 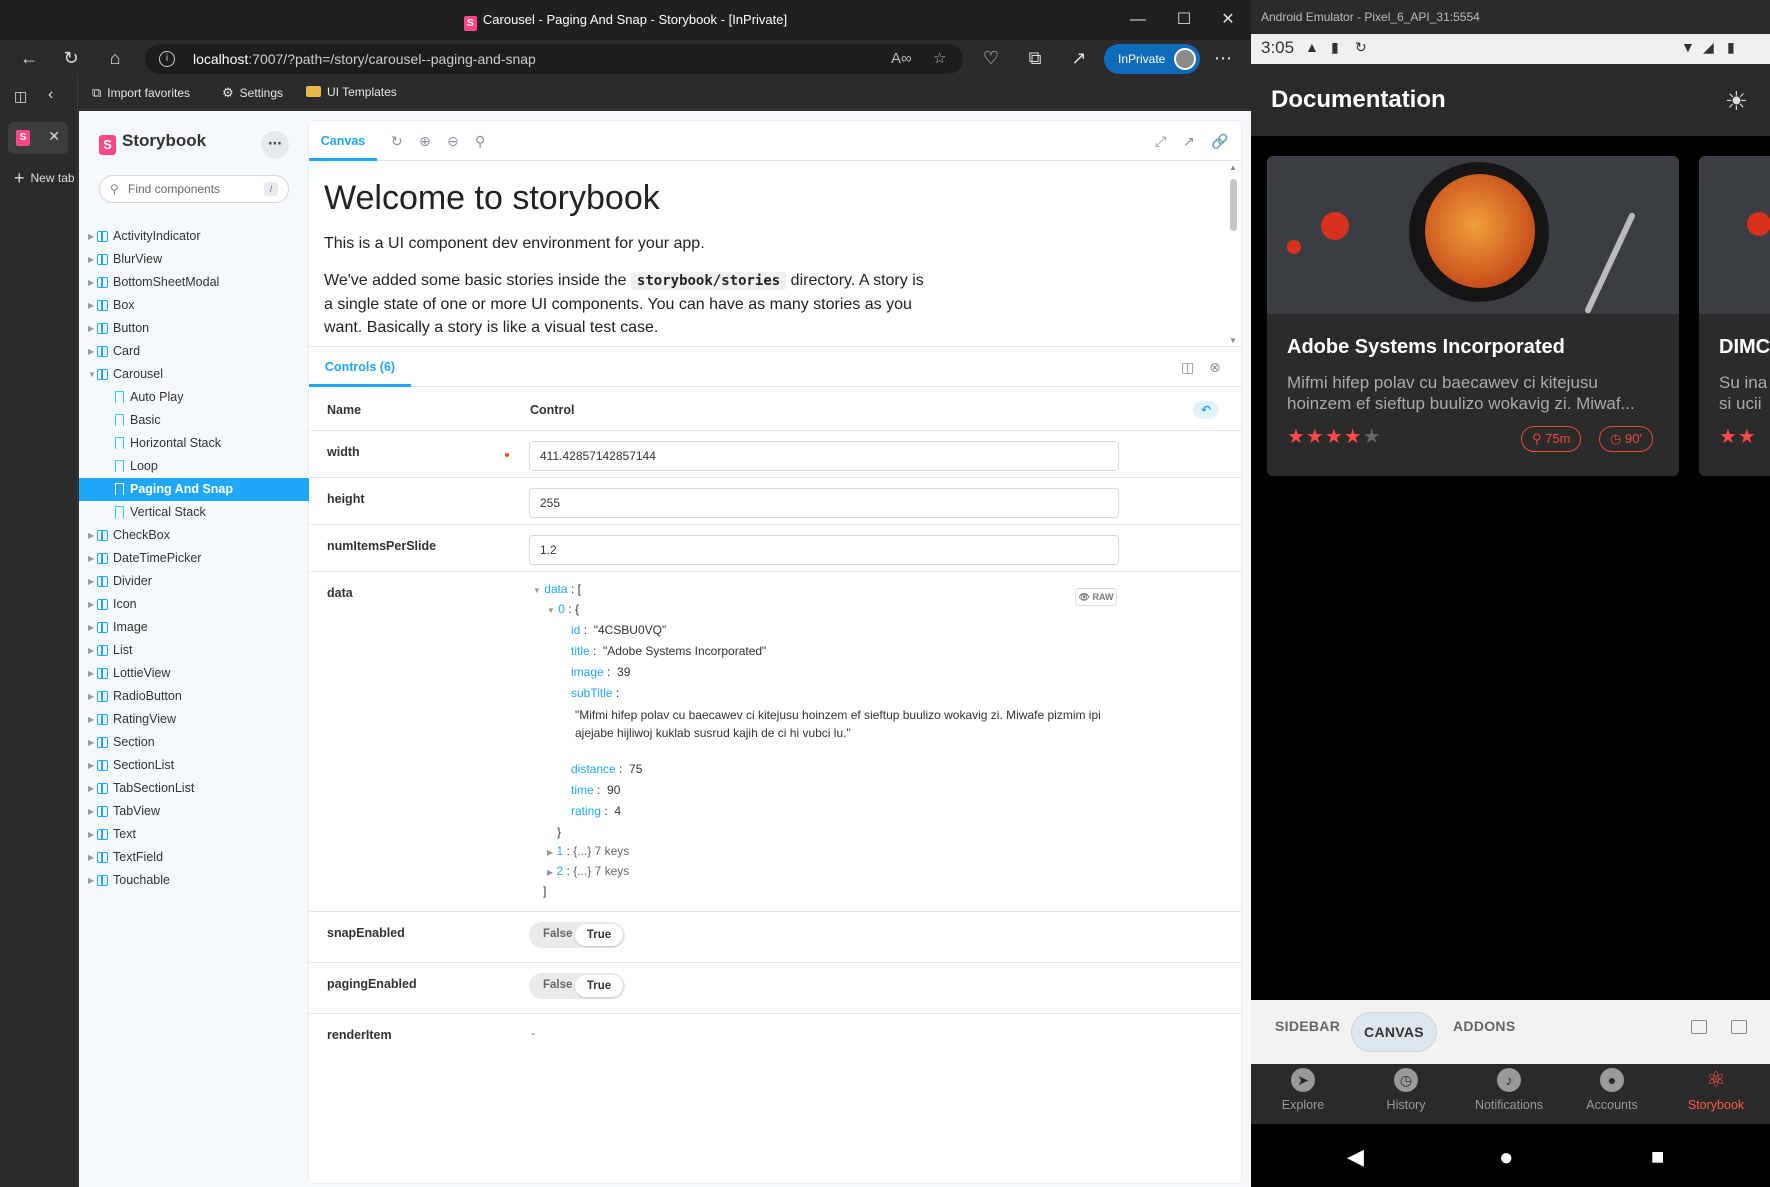 I want to click on theme-toggle-icon: ☀, so click(x=1736, y=101).